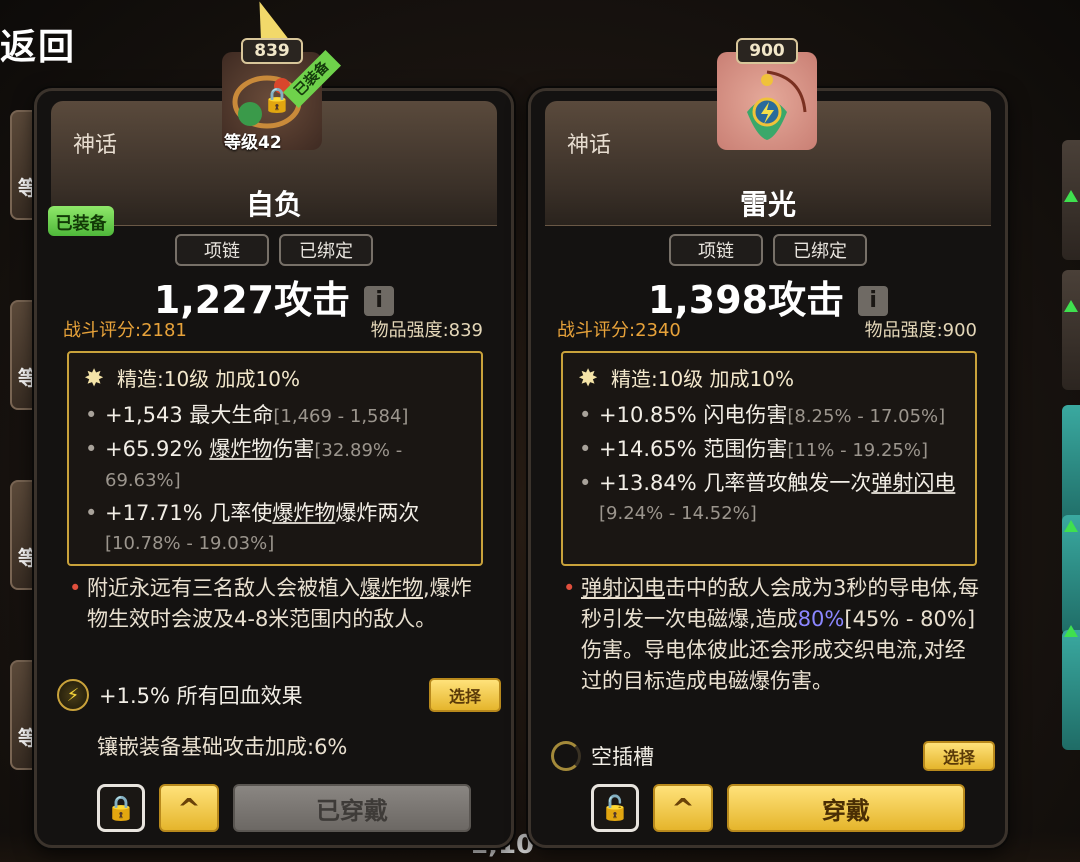 The width and height of the screenshot is (1080, 862). I want to click on combat-score: 战斗评分:2181, so click(125, 330).